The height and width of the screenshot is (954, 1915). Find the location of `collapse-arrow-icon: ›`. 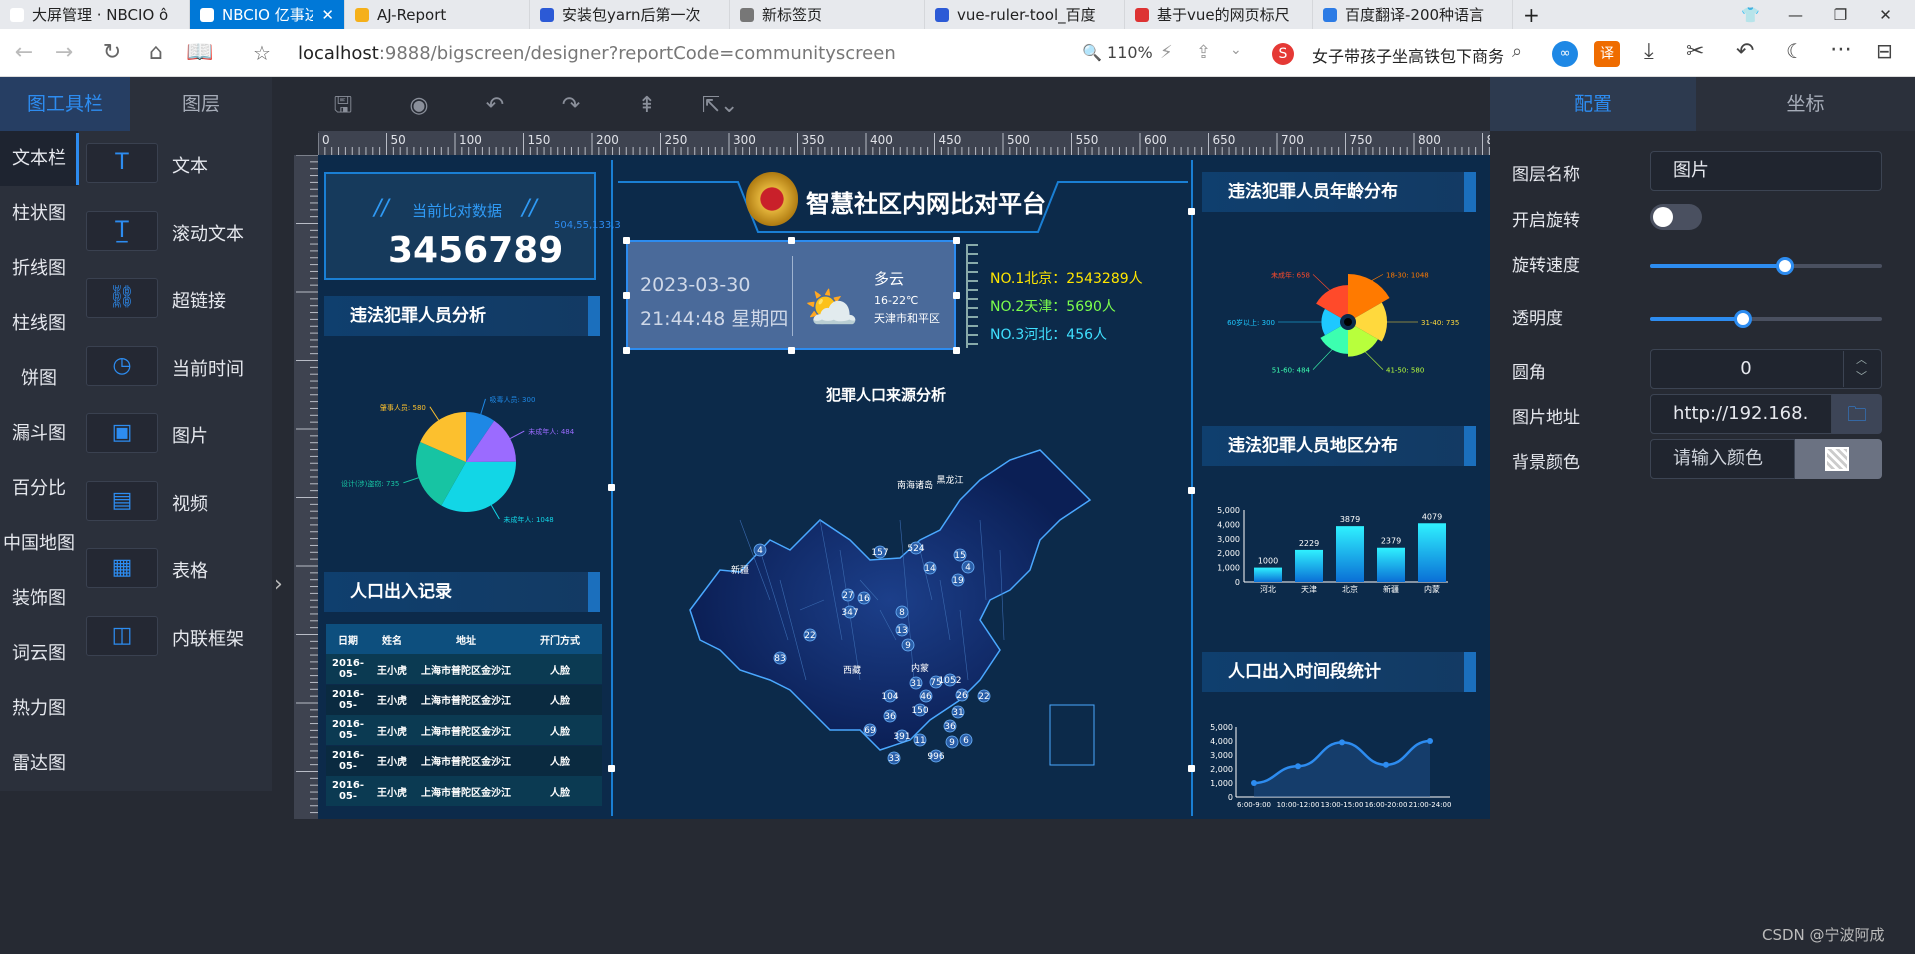

collapse-arrow-icon: › is located at coordinates (278, 584).